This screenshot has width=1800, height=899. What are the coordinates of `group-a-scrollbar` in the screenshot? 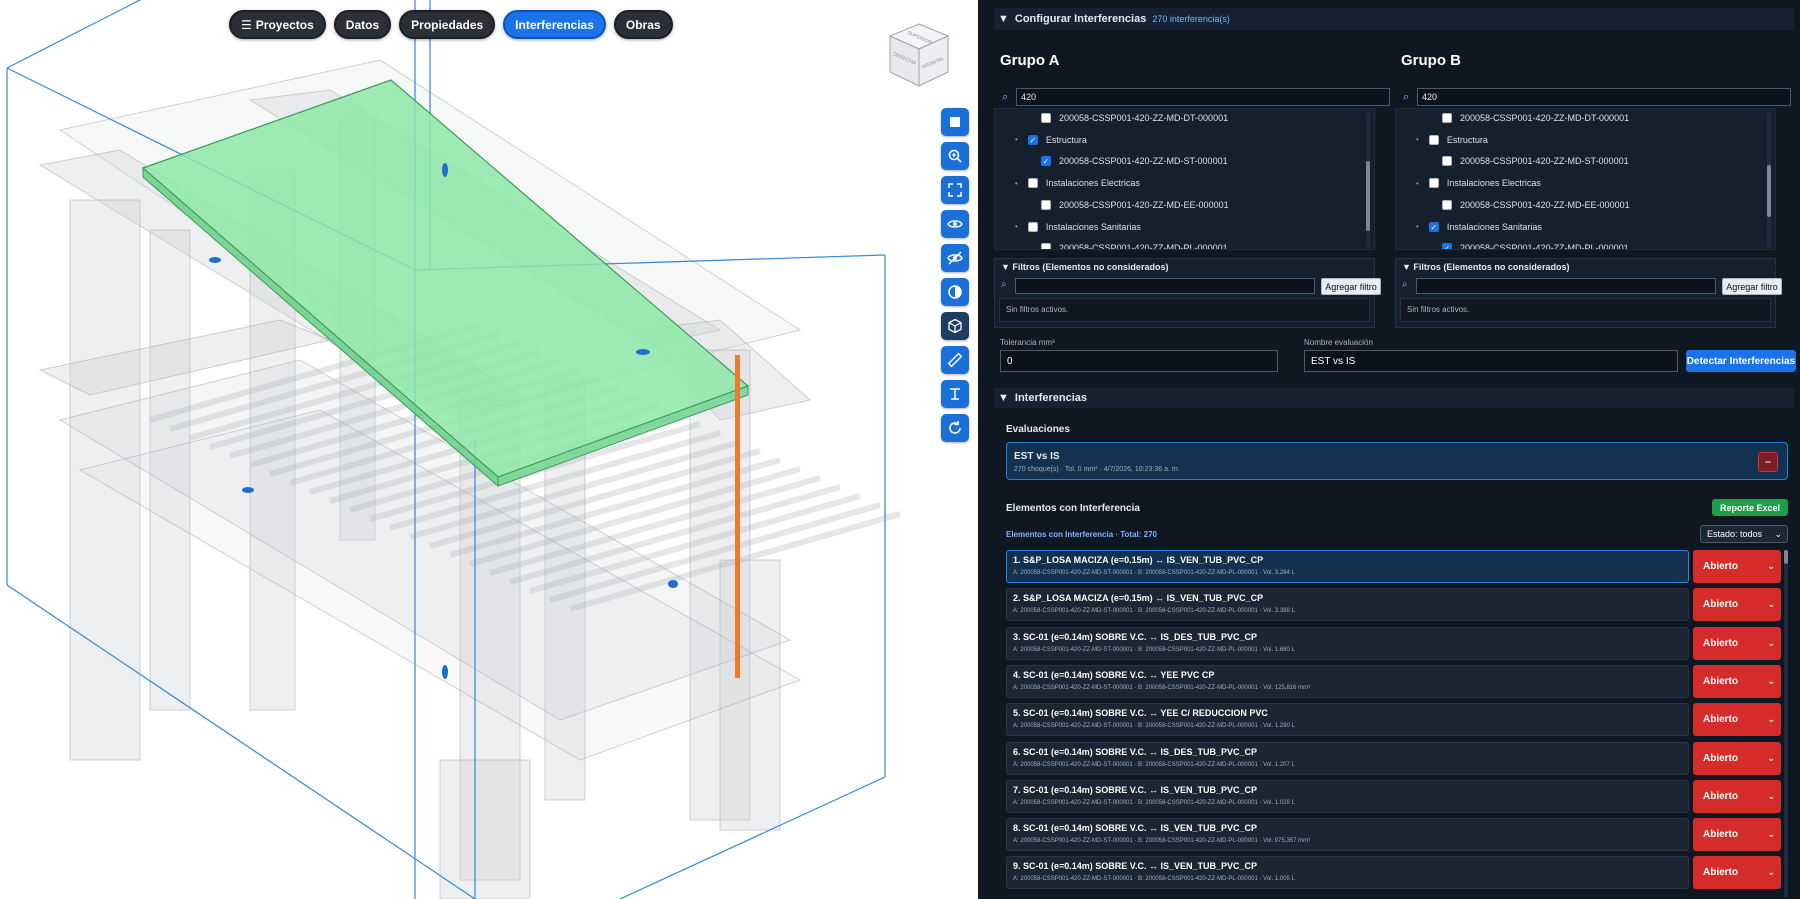 It's located at (1368, 180).